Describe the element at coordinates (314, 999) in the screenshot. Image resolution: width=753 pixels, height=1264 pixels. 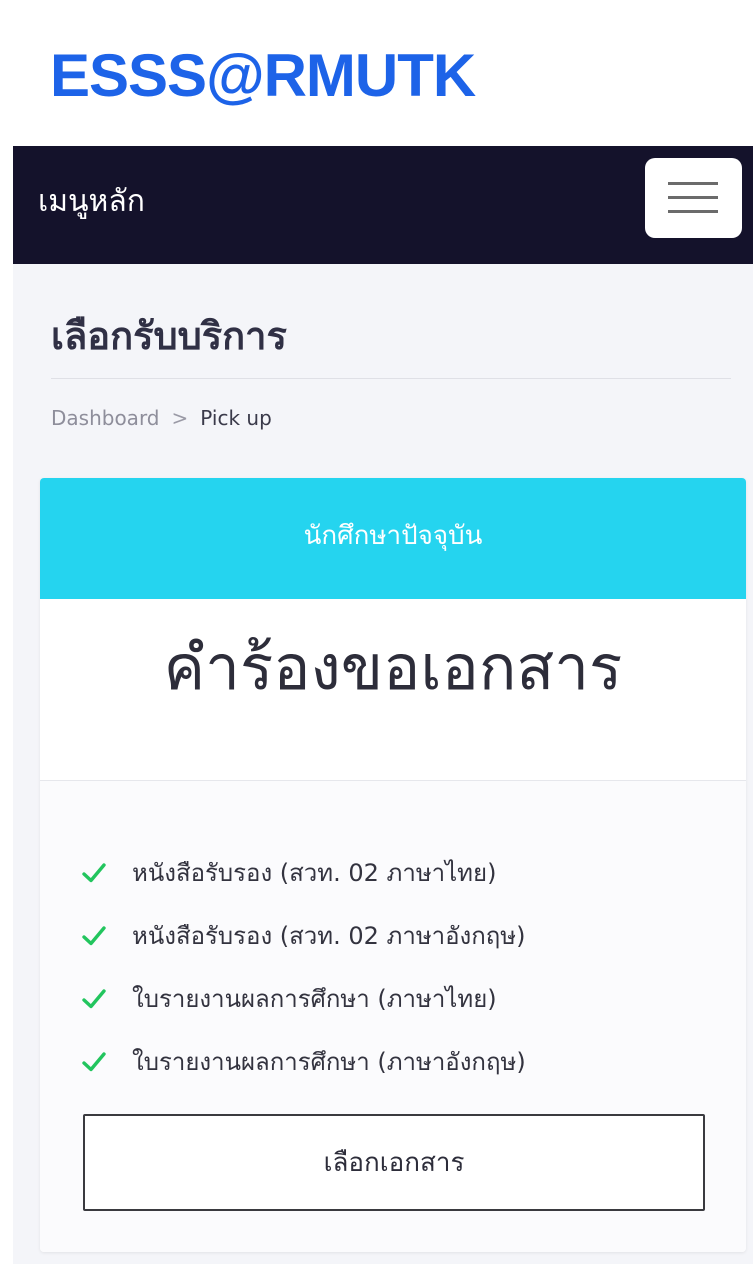
I see `feature-text: ใบรายงานผลการศึกษา (ภาษาไทย)` at that location.